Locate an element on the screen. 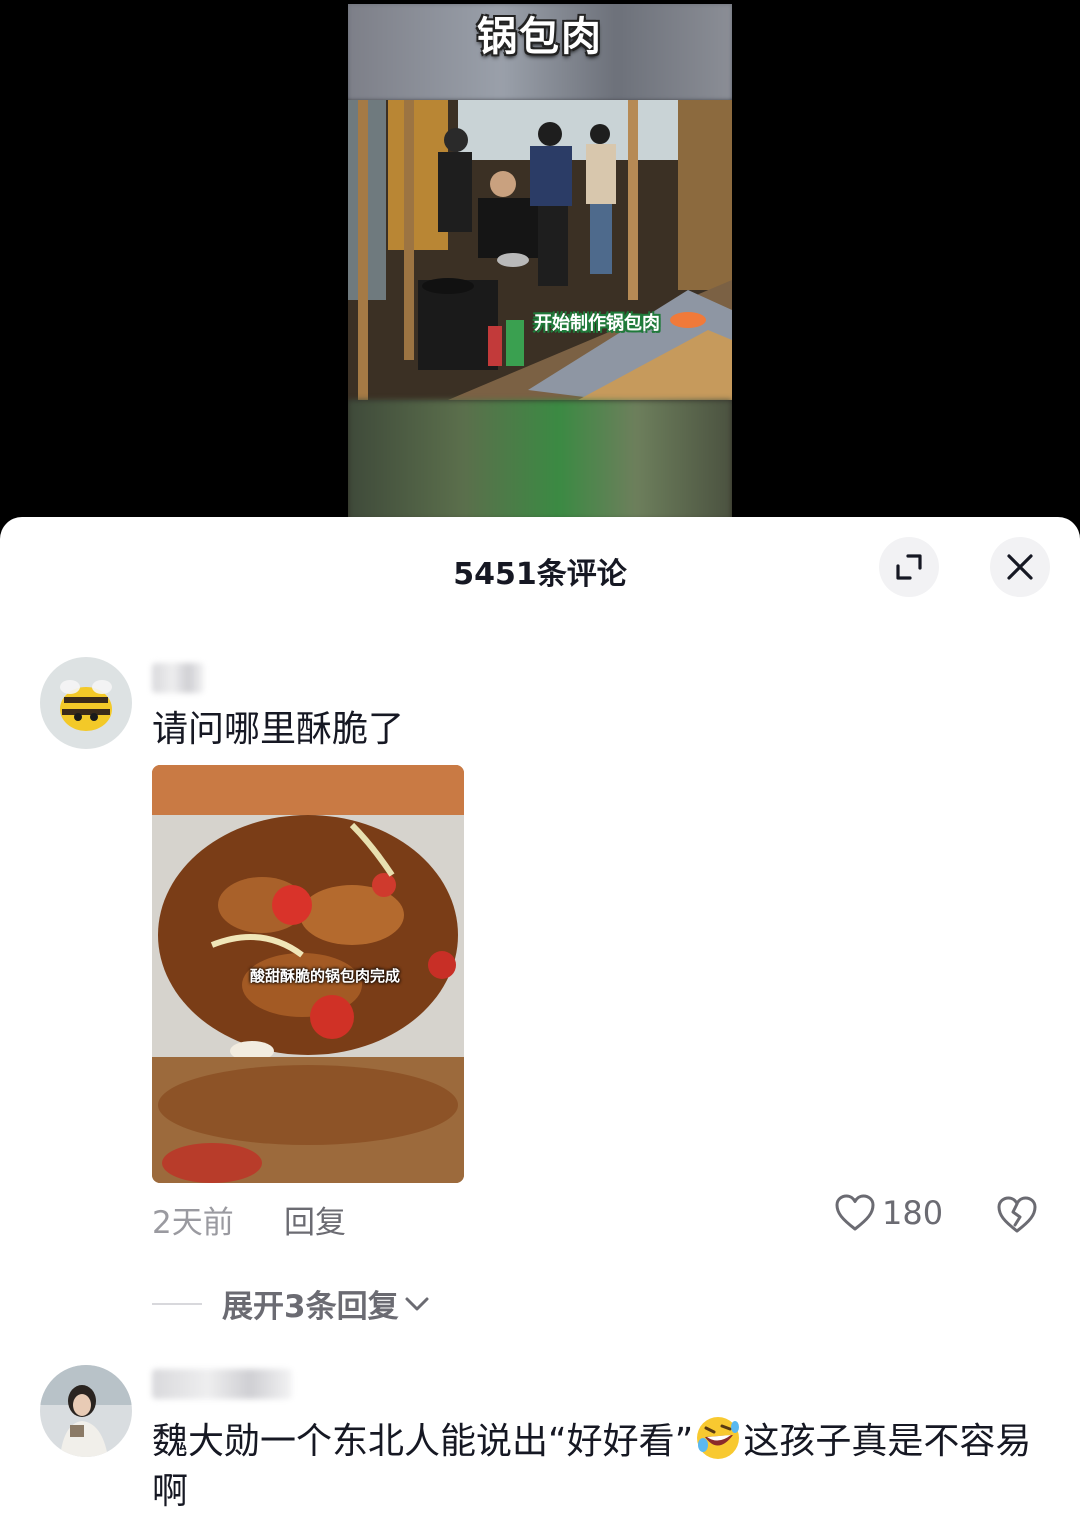  close-button is located at coordinates (1020, 567).